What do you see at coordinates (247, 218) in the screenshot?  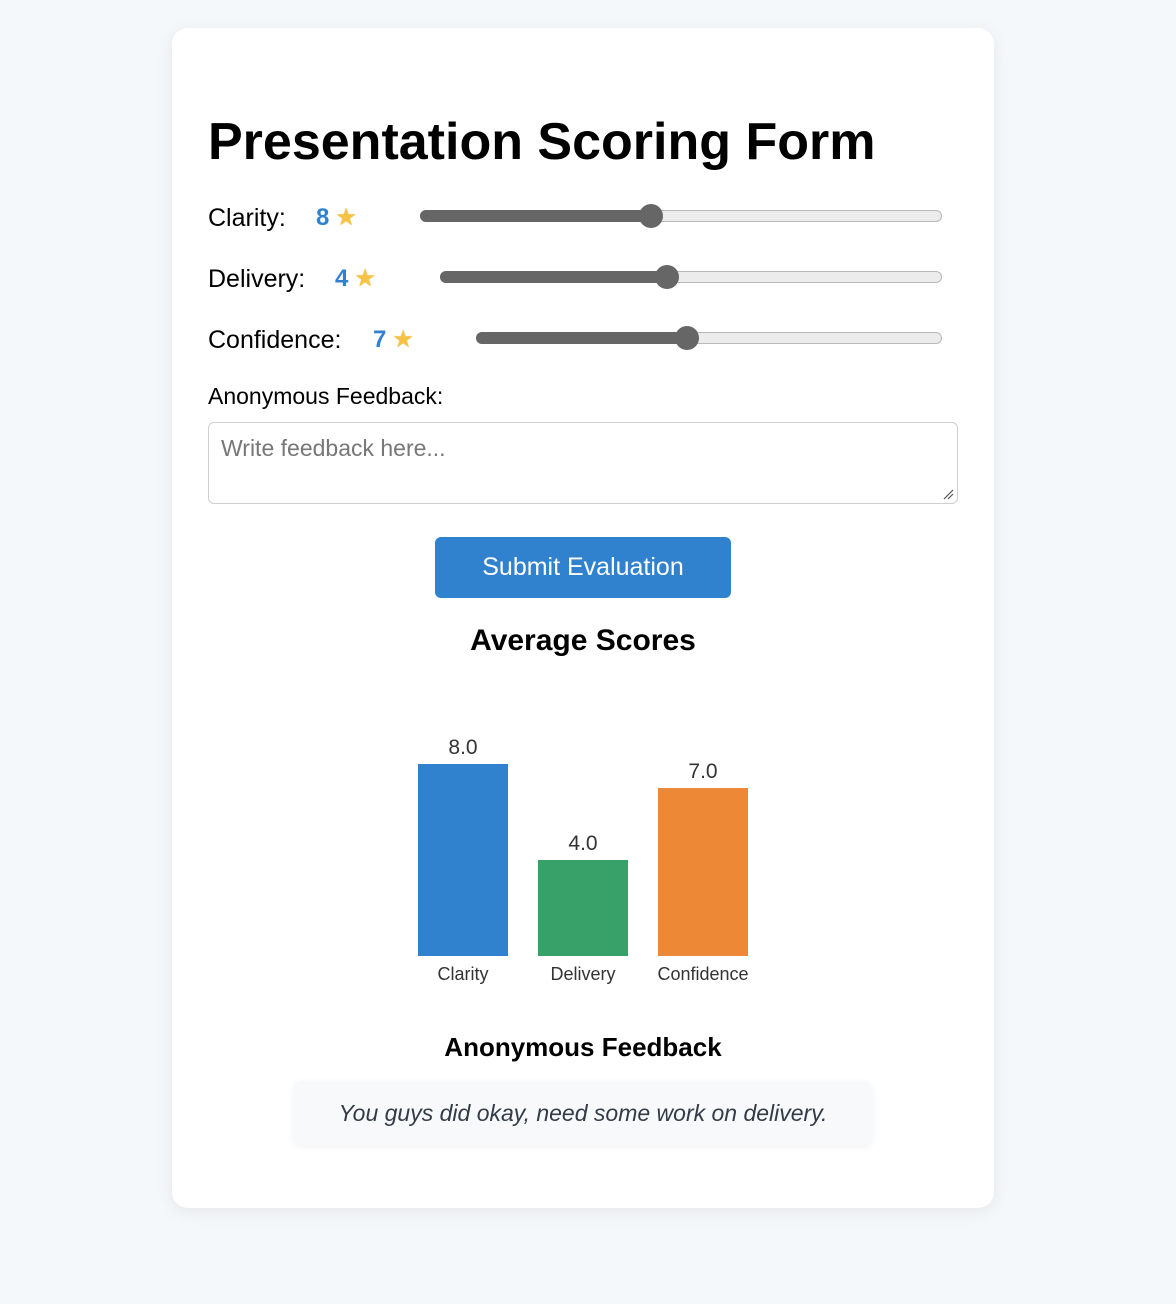 I see `clarity-label: Clarity:` at bounding box center [247, 218].